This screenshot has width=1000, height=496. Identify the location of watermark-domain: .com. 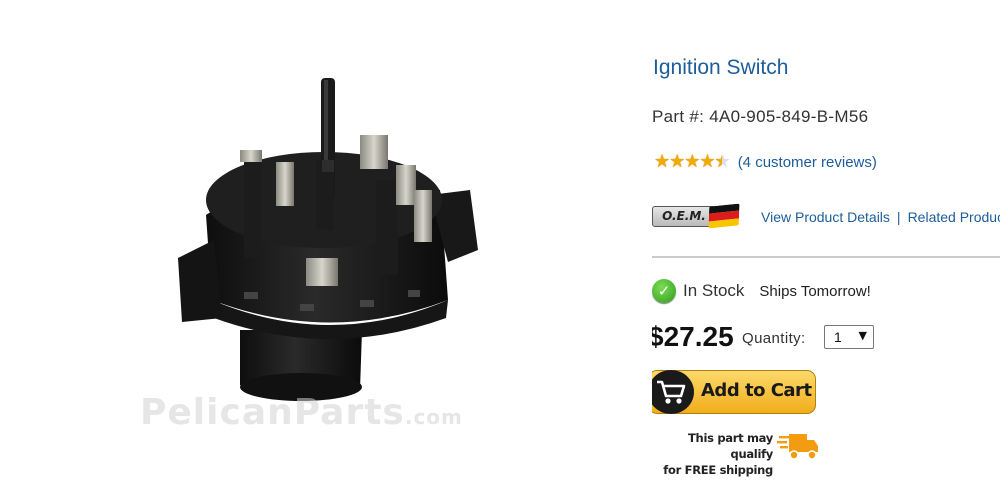
(433, 417).